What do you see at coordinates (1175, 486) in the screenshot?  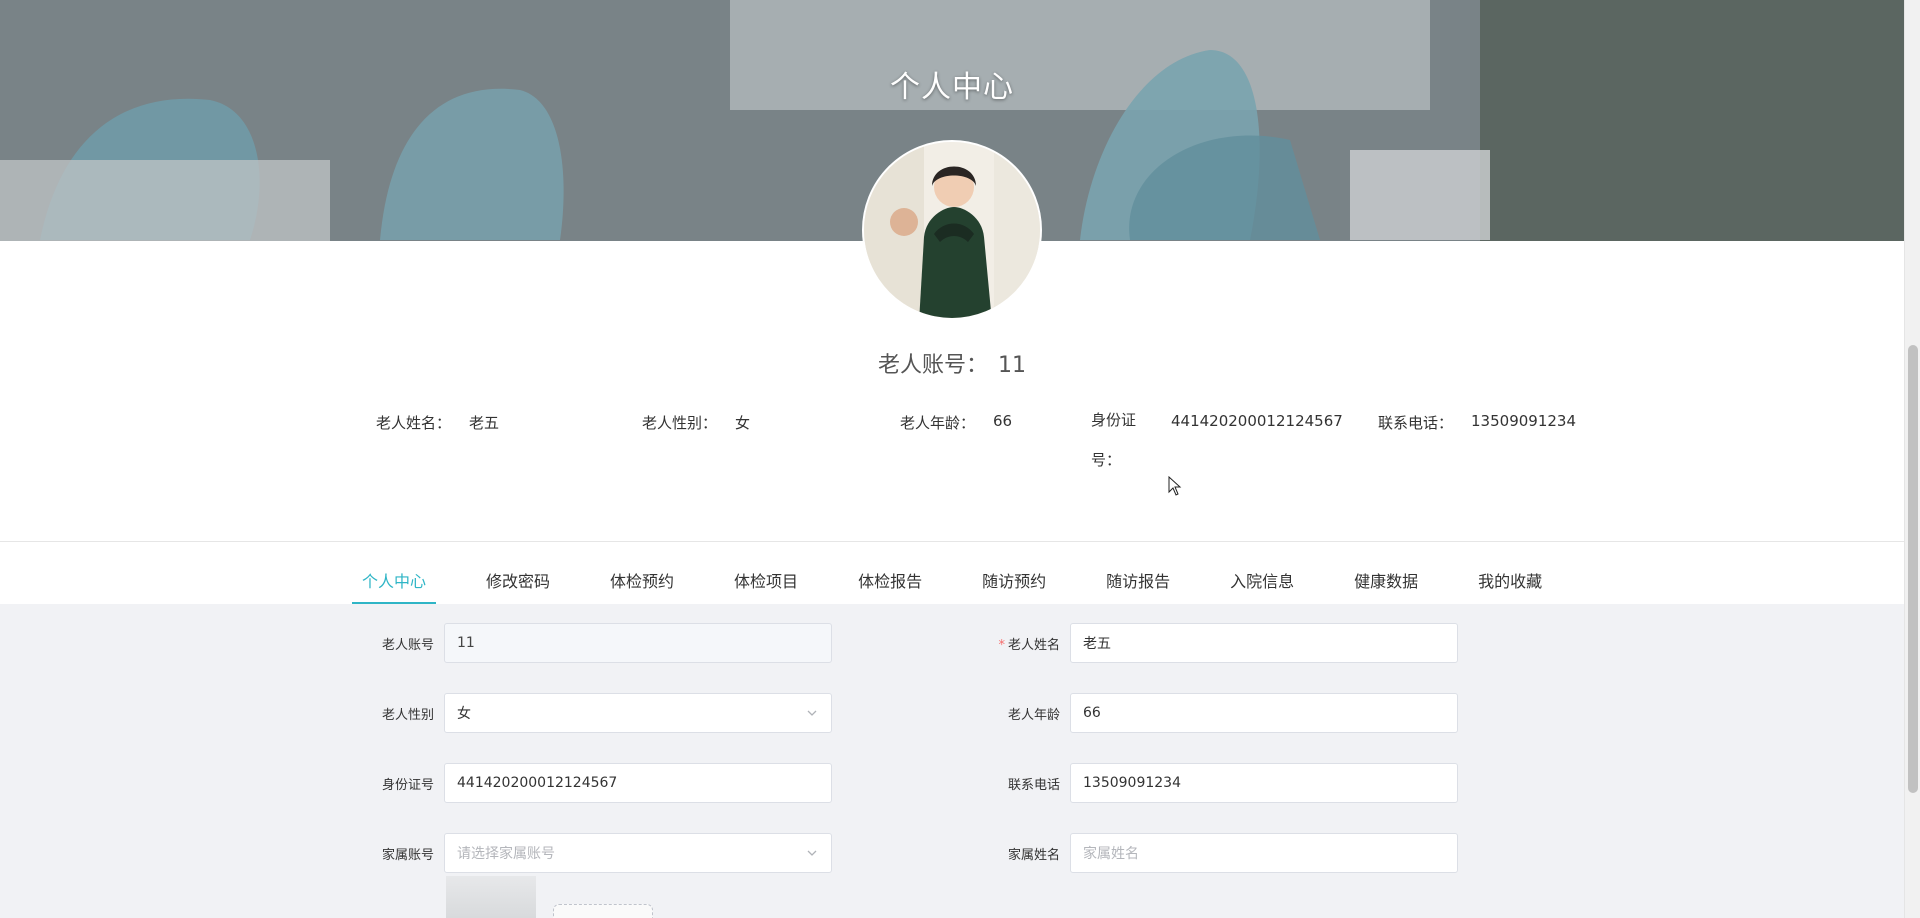 I see `mouse-cursor-icon` at bounding box center [1175, 486].